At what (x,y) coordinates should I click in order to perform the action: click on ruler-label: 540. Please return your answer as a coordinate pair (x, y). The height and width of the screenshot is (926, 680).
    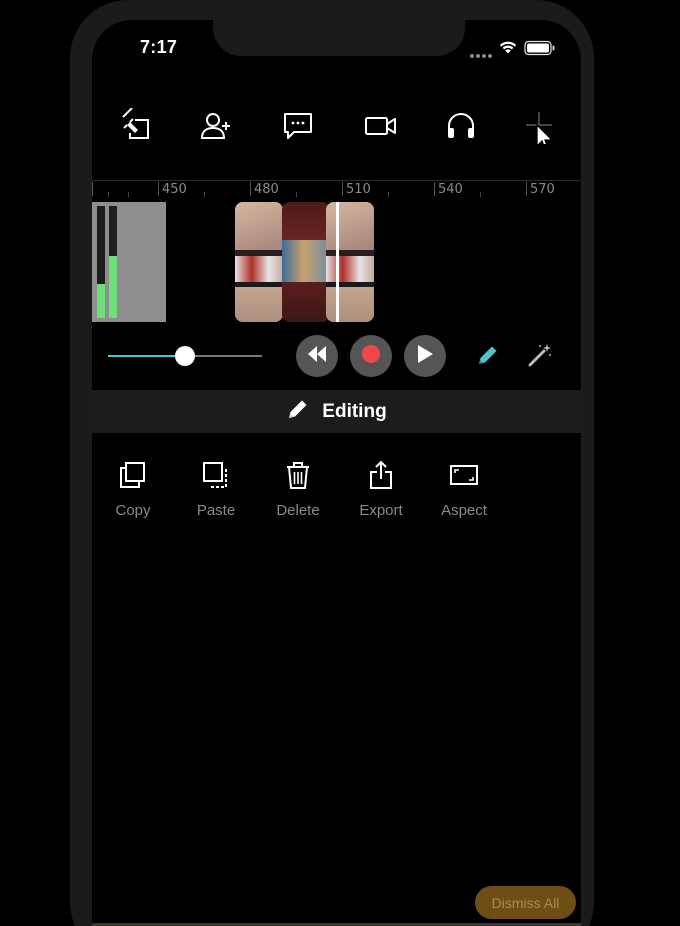
    Looking at the image, I should click on (450, 189).